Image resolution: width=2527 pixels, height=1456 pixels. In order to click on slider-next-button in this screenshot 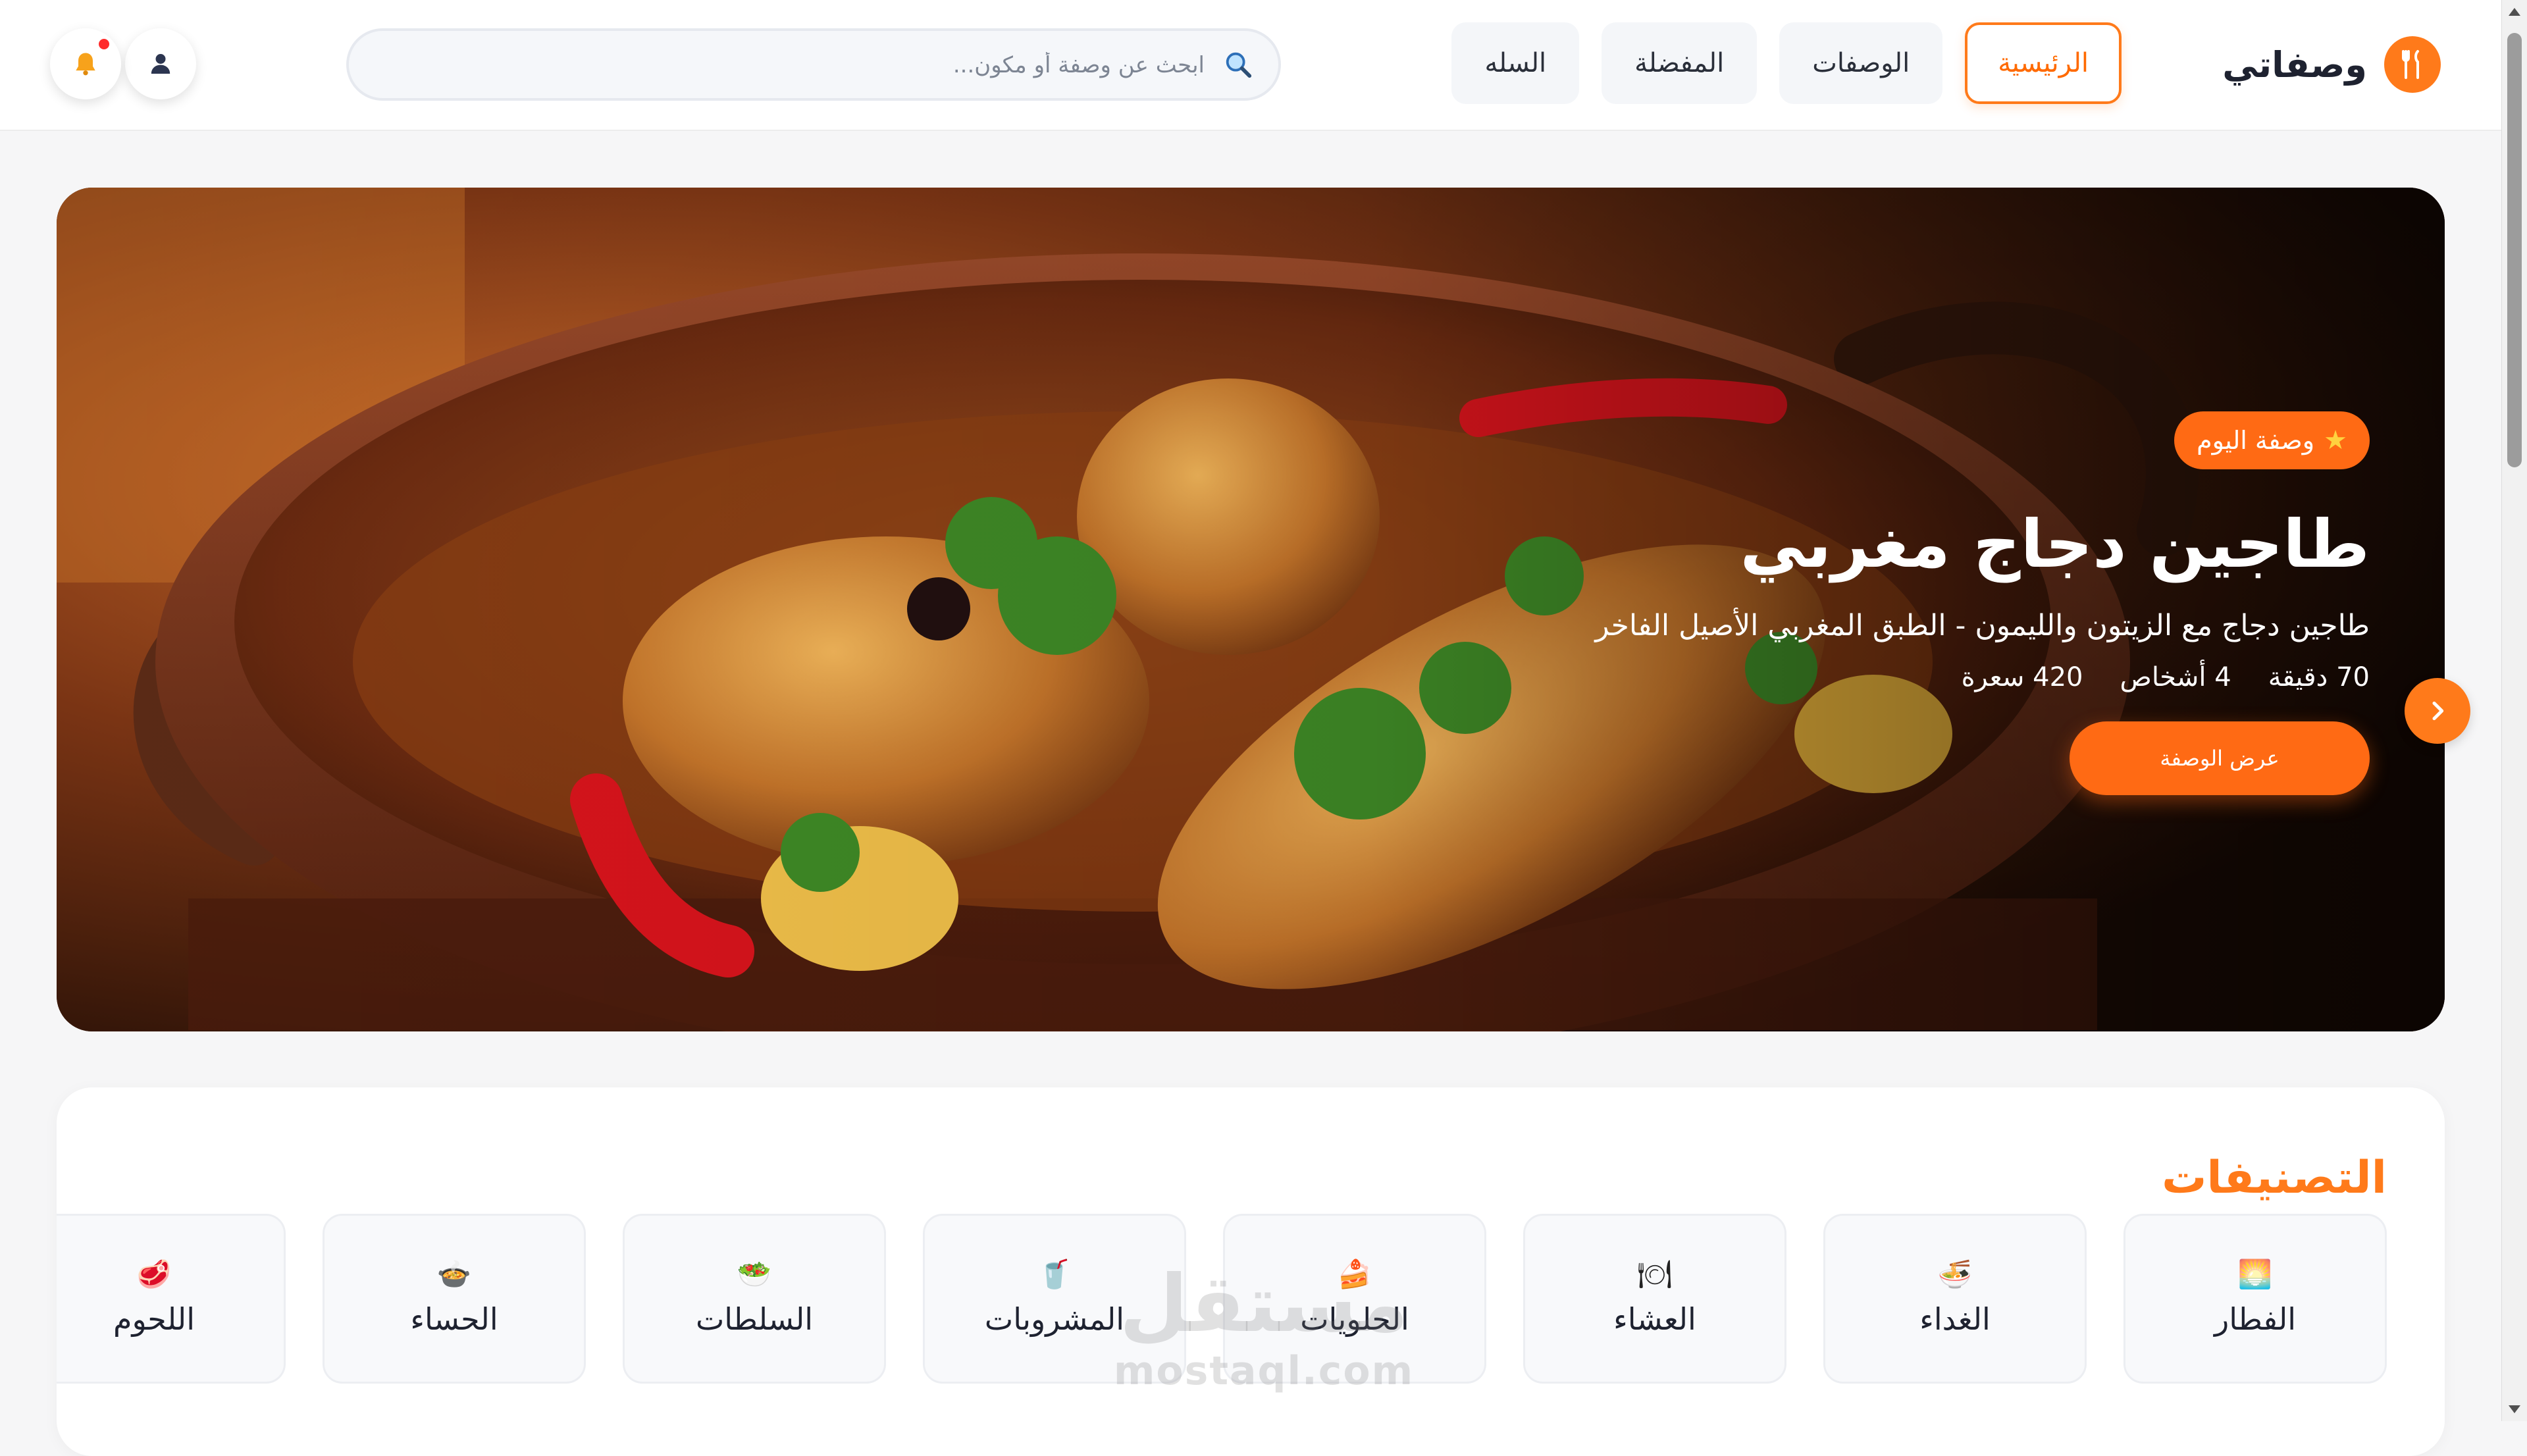, I will do `click(2437, 711)`.